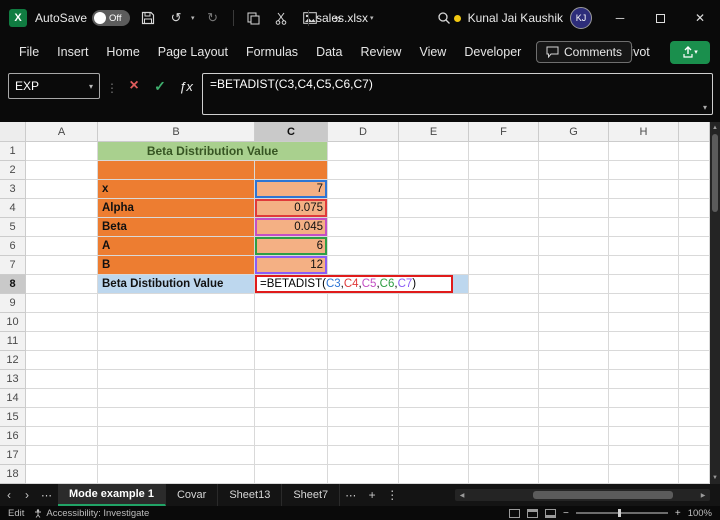 The image size is (720, 520). What do you see at coordinates (504, 436) in the screenshot?
I see `cell-F16` at bounding box center [504, 436].